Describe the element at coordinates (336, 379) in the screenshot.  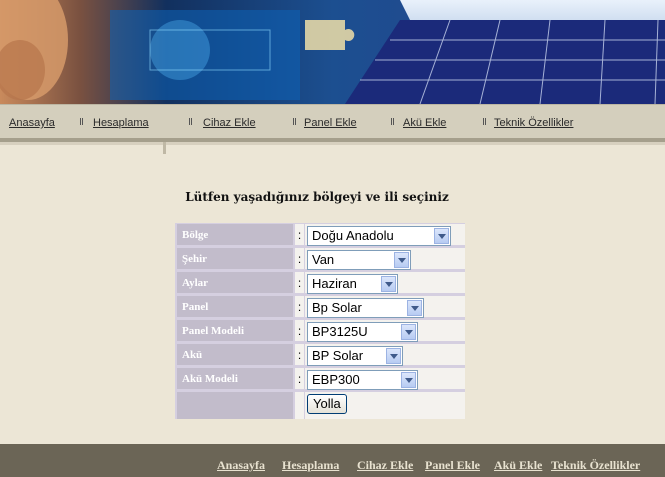
I see `aku-modeli-select-value: EBP300` at that location.